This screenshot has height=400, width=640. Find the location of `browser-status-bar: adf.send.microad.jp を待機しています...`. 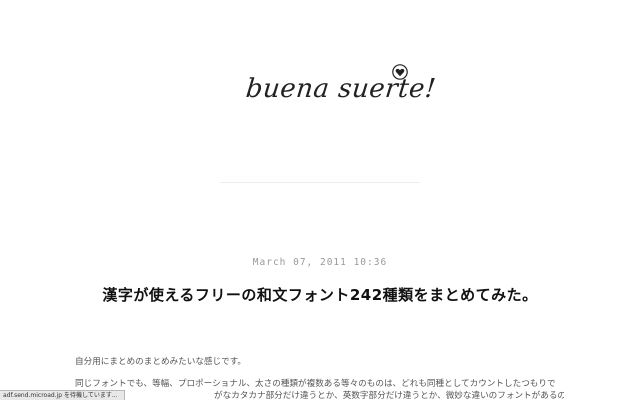

browser-status-bar: adf.send.microad.jp を待機しています... is located at coordinates (62, 395).